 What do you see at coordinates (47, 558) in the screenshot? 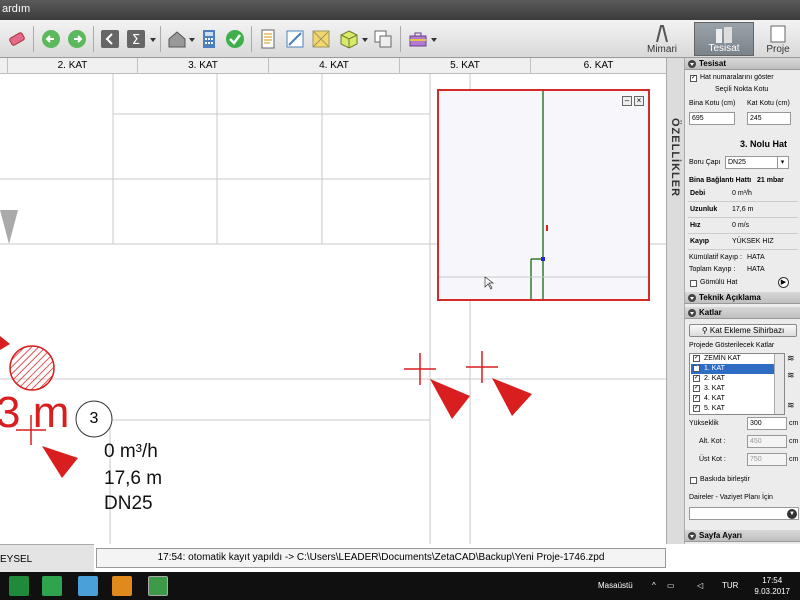
I see `status-left: EYSEL` at bounding box center [47, 558].